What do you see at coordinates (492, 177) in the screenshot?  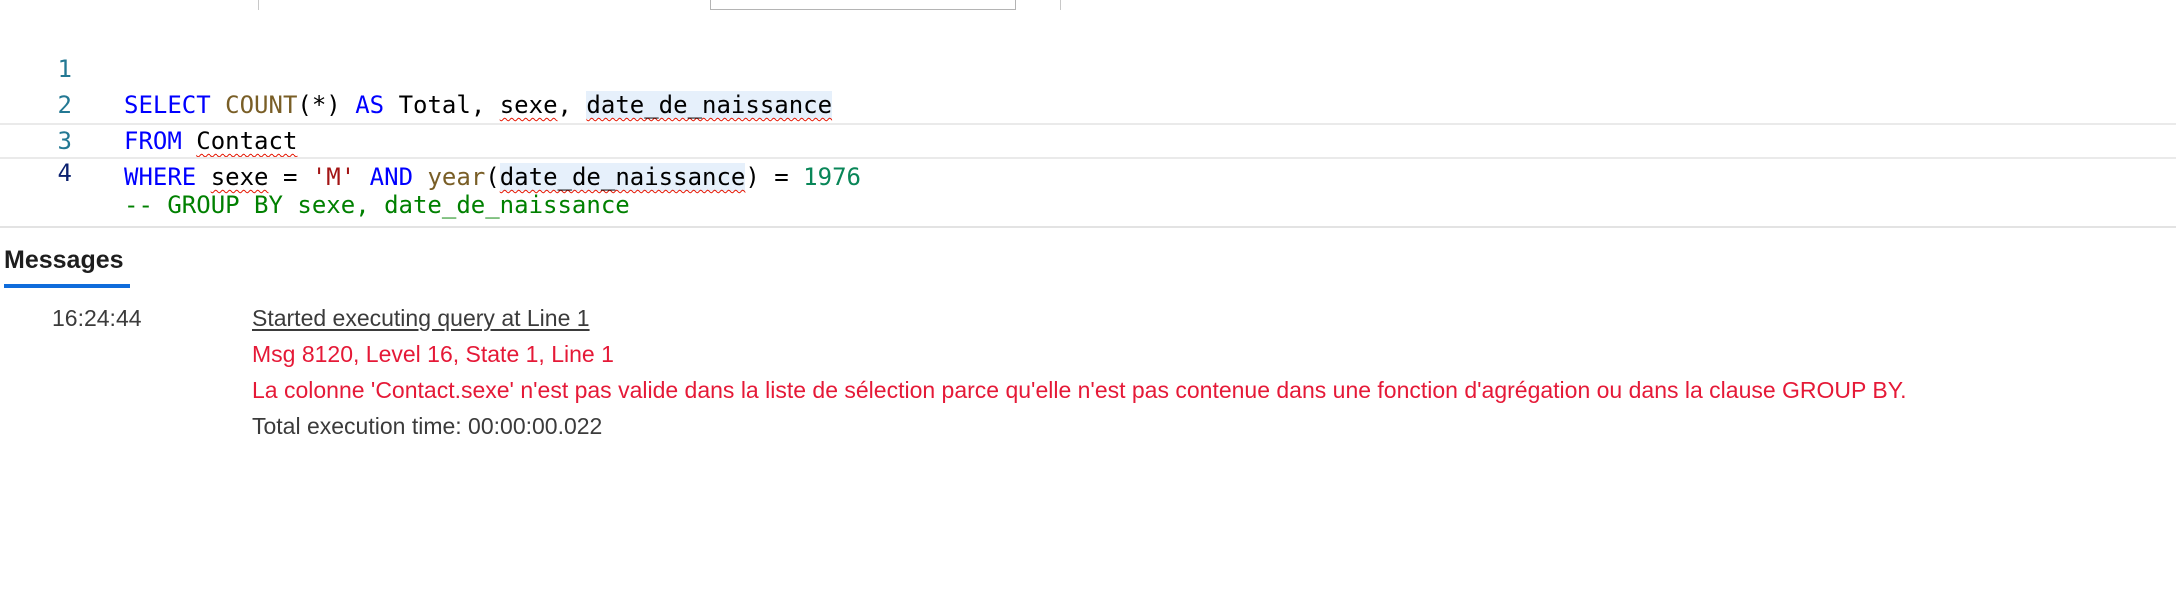 I see `token-punct: (` at bounding box center [492, 177].